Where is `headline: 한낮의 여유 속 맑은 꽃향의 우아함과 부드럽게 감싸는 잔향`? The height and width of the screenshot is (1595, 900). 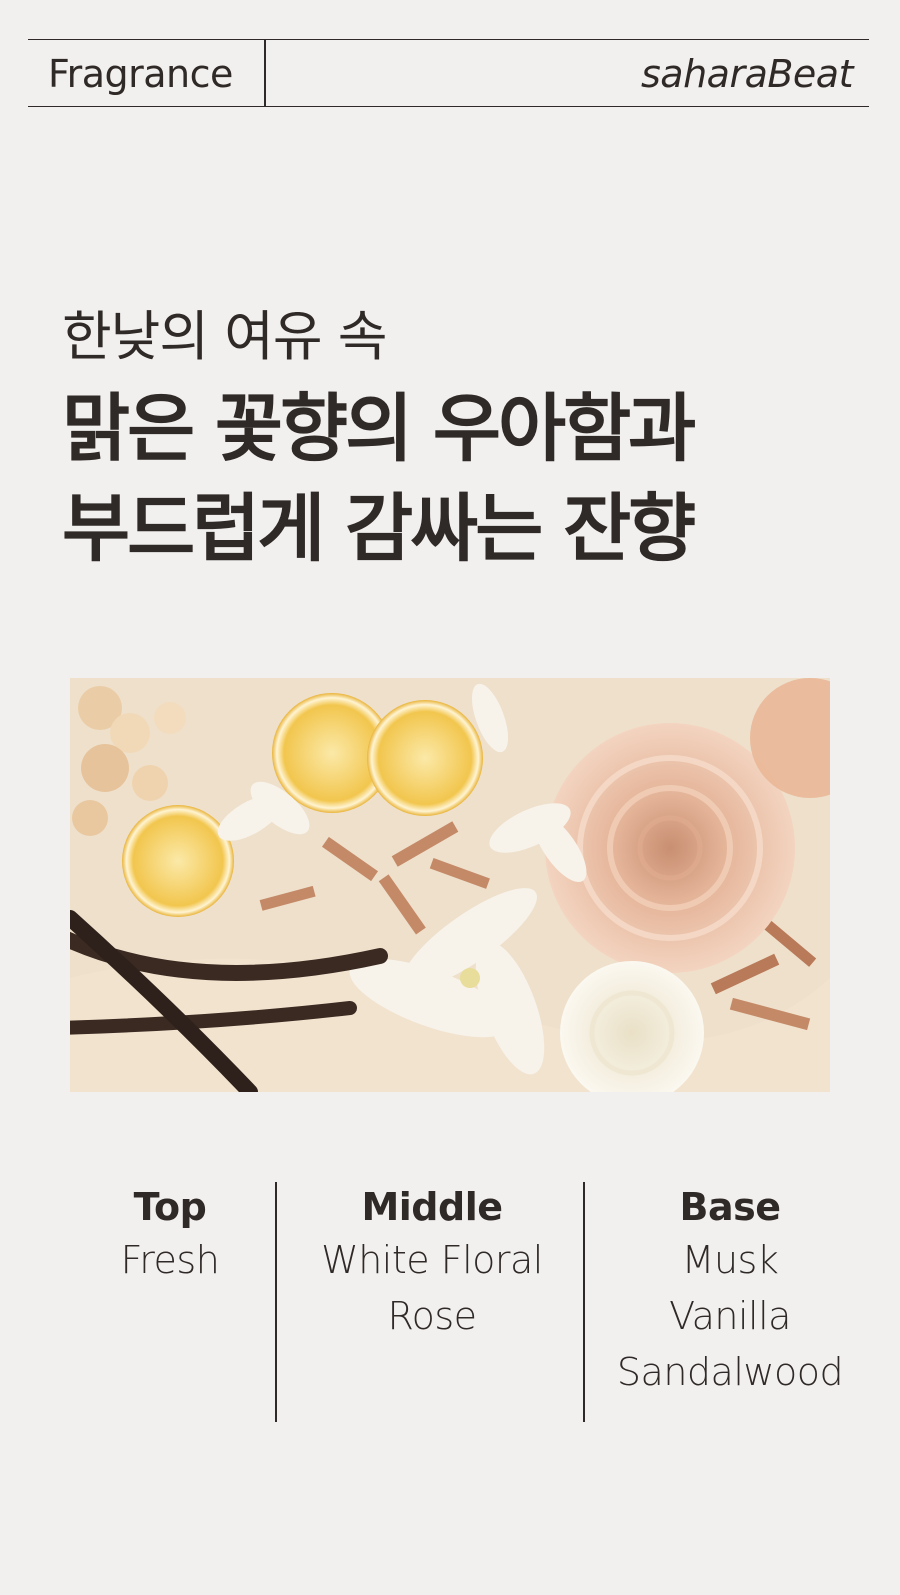 headline: 한낮의 여유 속 맑은 꽃향의 우아함과 부드럽게 감싸는 잔향 is located at coordinates (452, 442).